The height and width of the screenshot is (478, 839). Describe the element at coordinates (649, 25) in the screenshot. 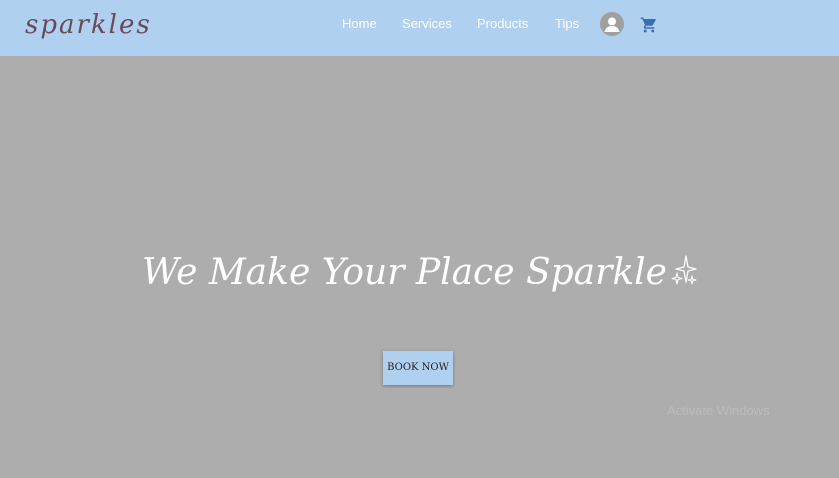

I see `shopping-cart-icon` at that location.